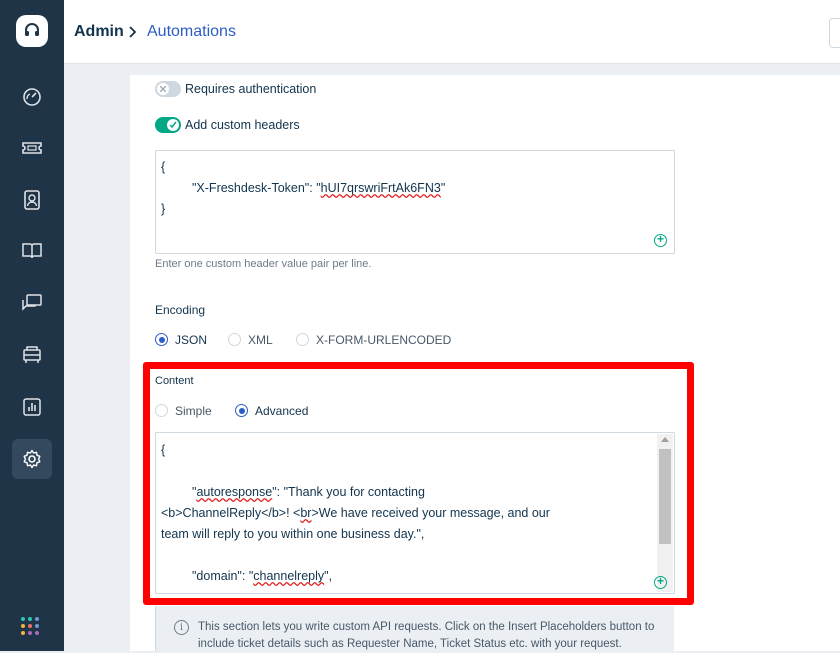  What do you see at coordinates (32, 355) in the screenshot?
I see `assets-icon` at bounding box center [32, 355].